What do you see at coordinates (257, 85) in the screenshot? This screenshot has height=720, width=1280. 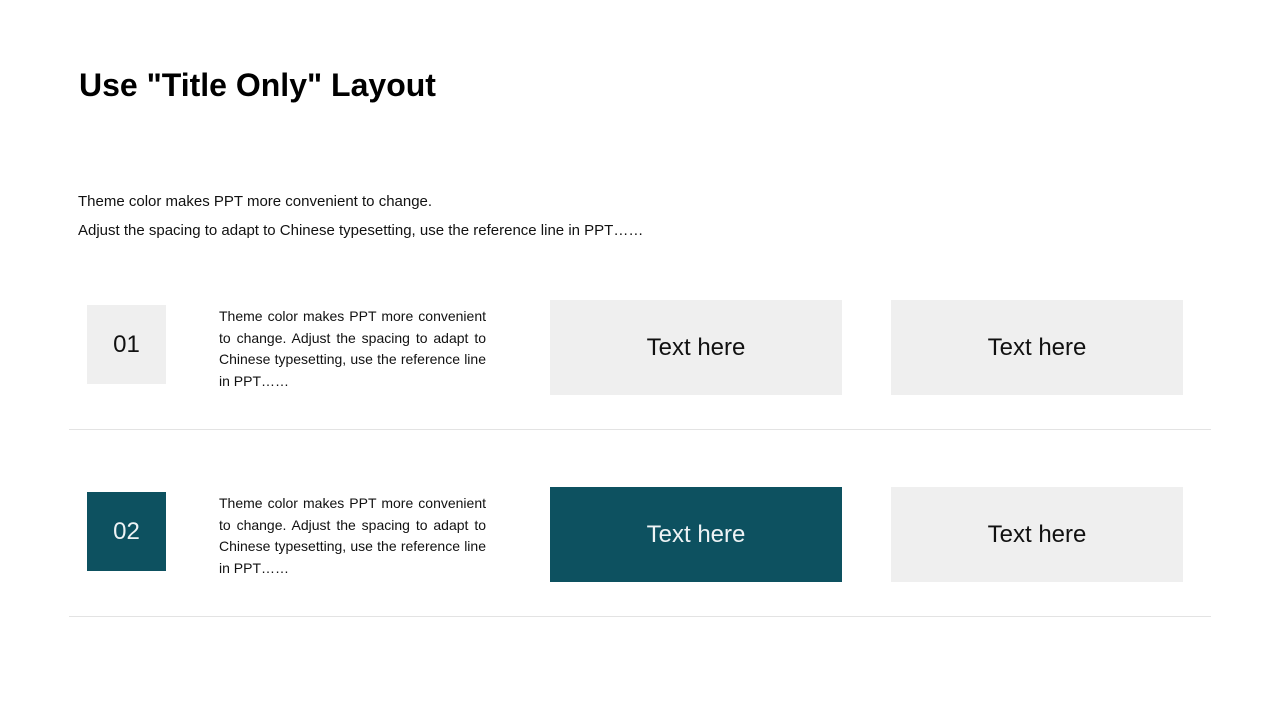 I see `slide-title: Use "Title Only" Layout` at bounding box center [257, 85].